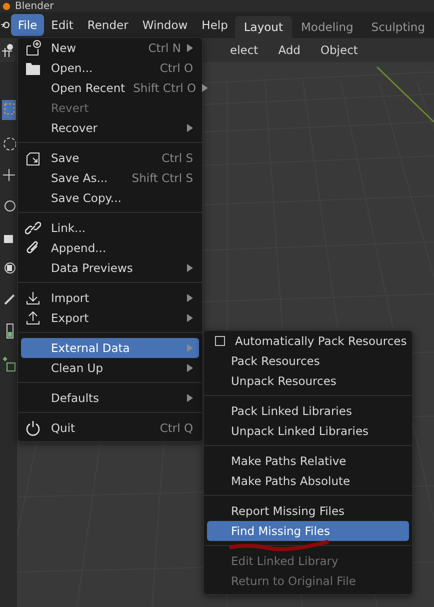  Describe the element at coordinates (110, 368) in the screenshot. I see `menu-item: Clean Up` at that location.